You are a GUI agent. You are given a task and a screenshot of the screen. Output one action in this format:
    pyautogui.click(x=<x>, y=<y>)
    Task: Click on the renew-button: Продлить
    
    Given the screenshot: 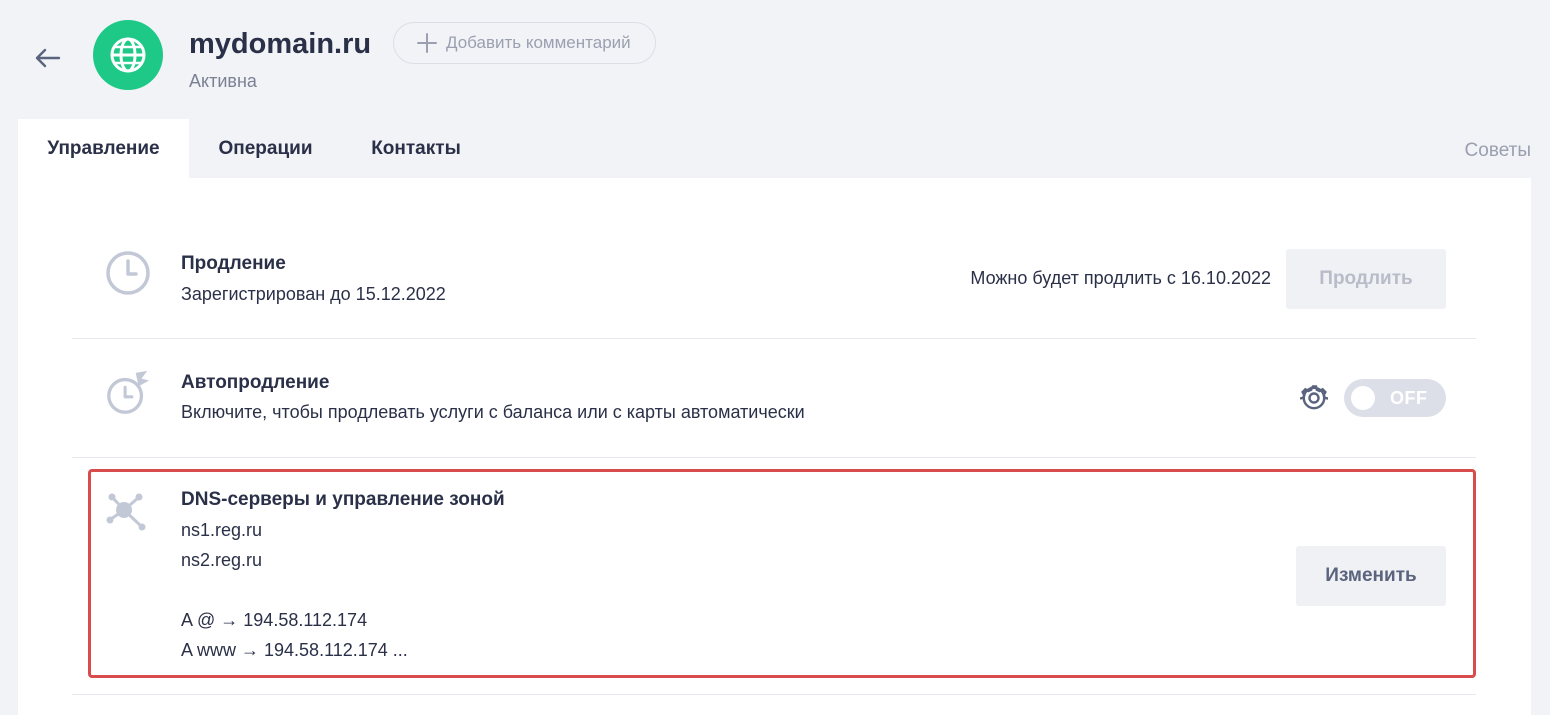 What is the action you would take?
    pyautogui.click(x=1366, y=279)
    